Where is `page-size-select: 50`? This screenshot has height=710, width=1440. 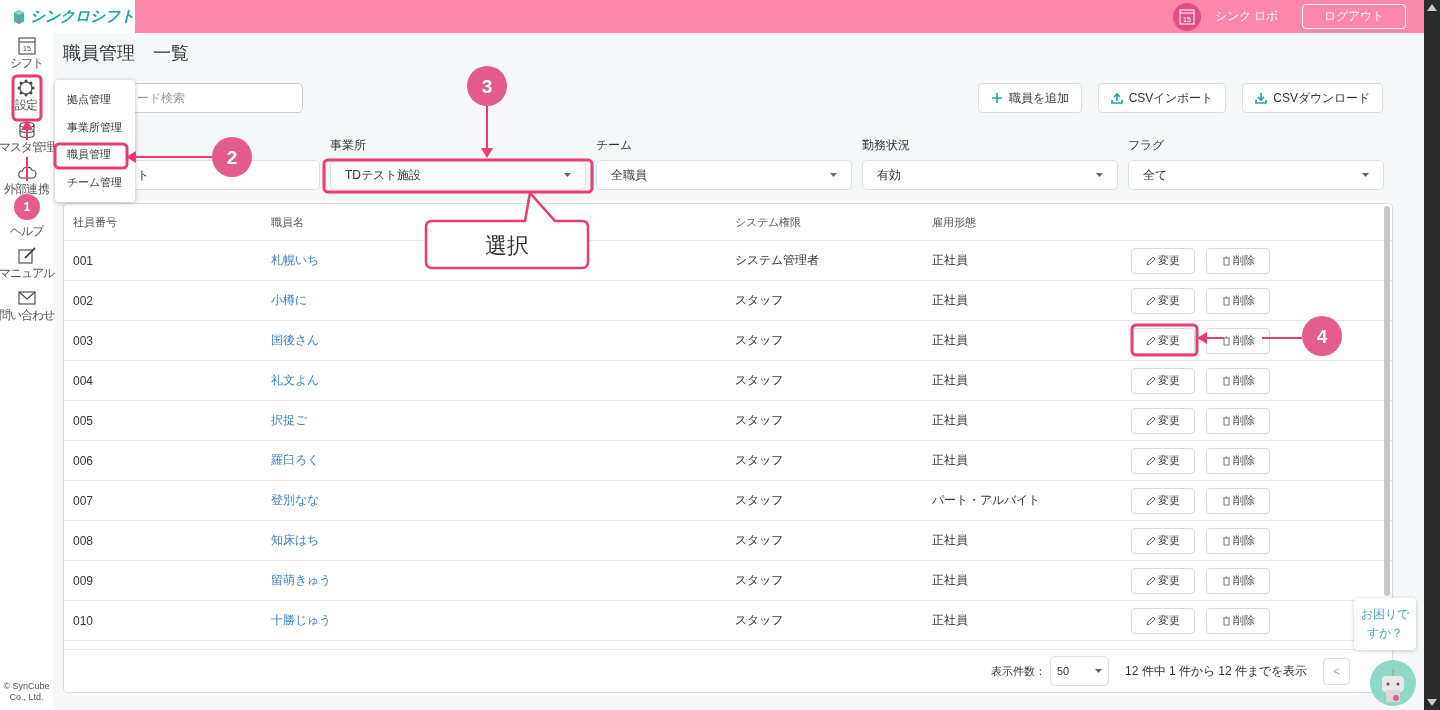 page-size-select: 50 is located at coordinates (1079, 671).